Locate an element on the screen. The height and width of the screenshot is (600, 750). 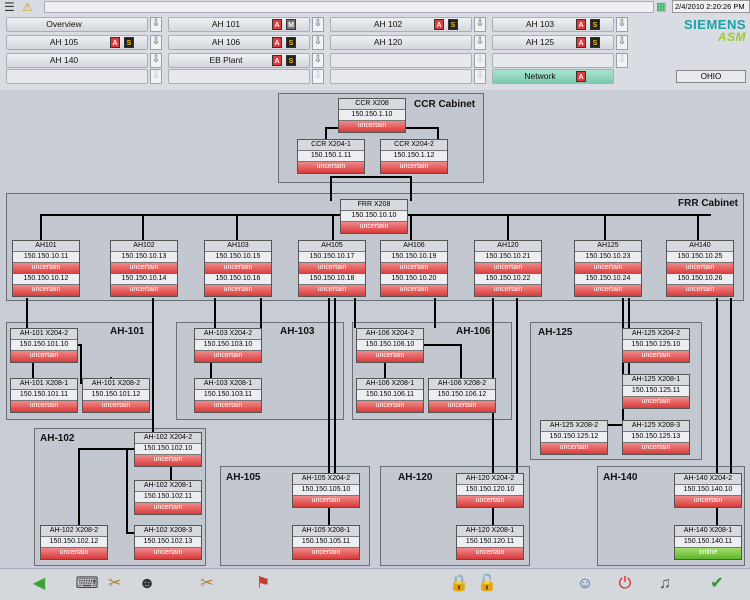
users-icon: ☻ is located at coordinates (147, 584).